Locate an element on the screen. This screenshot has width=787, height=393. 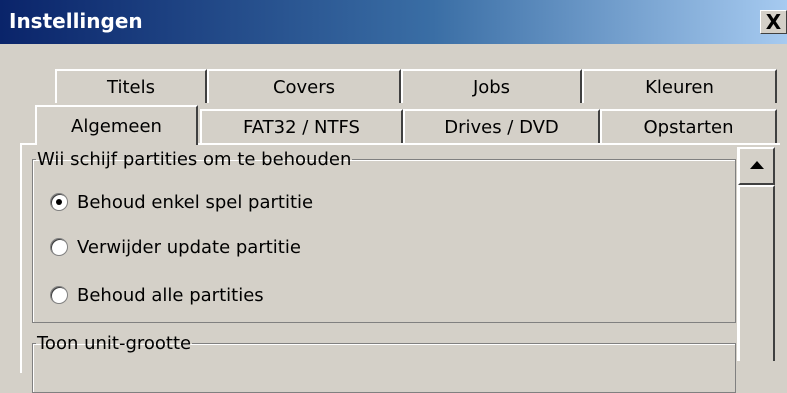
tab-jobs: Jobs is located at coordinates (491, 86).